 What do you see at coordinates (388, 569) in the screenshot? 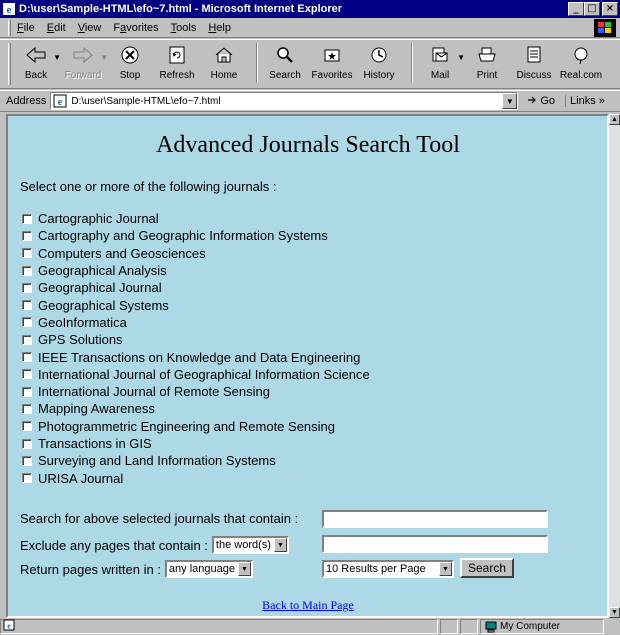
I see `results-per-page-select: 10 Results per Page ▼` at bounding box center [388, 569].